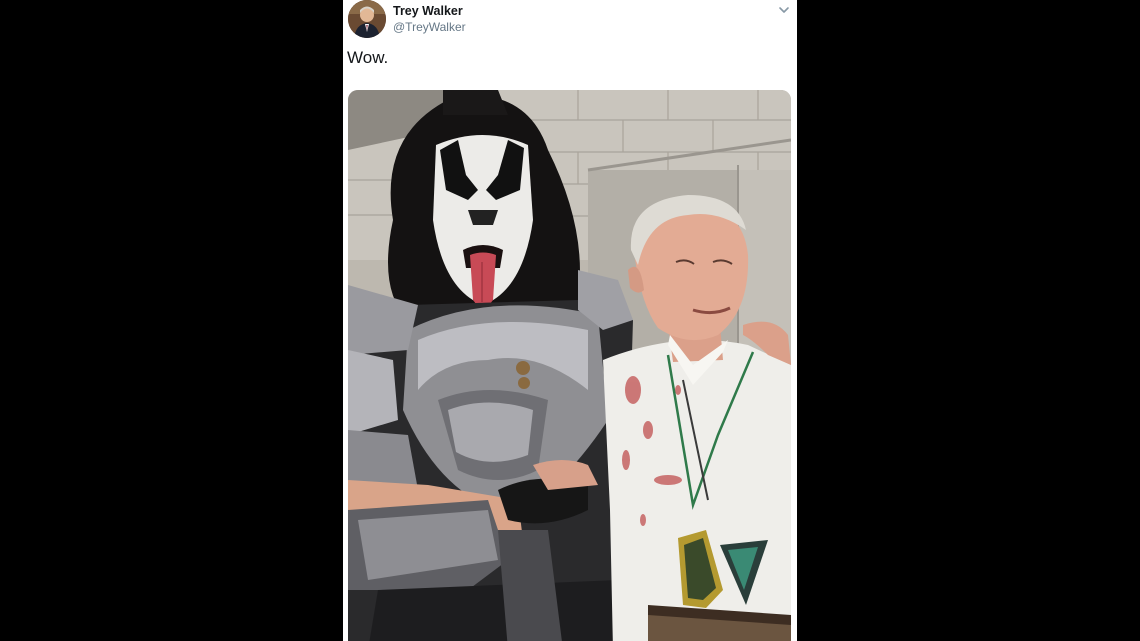 This screenshot has width=1140, height=641. I want to click on author-handle: @TreyWalker, so click(429, 27).